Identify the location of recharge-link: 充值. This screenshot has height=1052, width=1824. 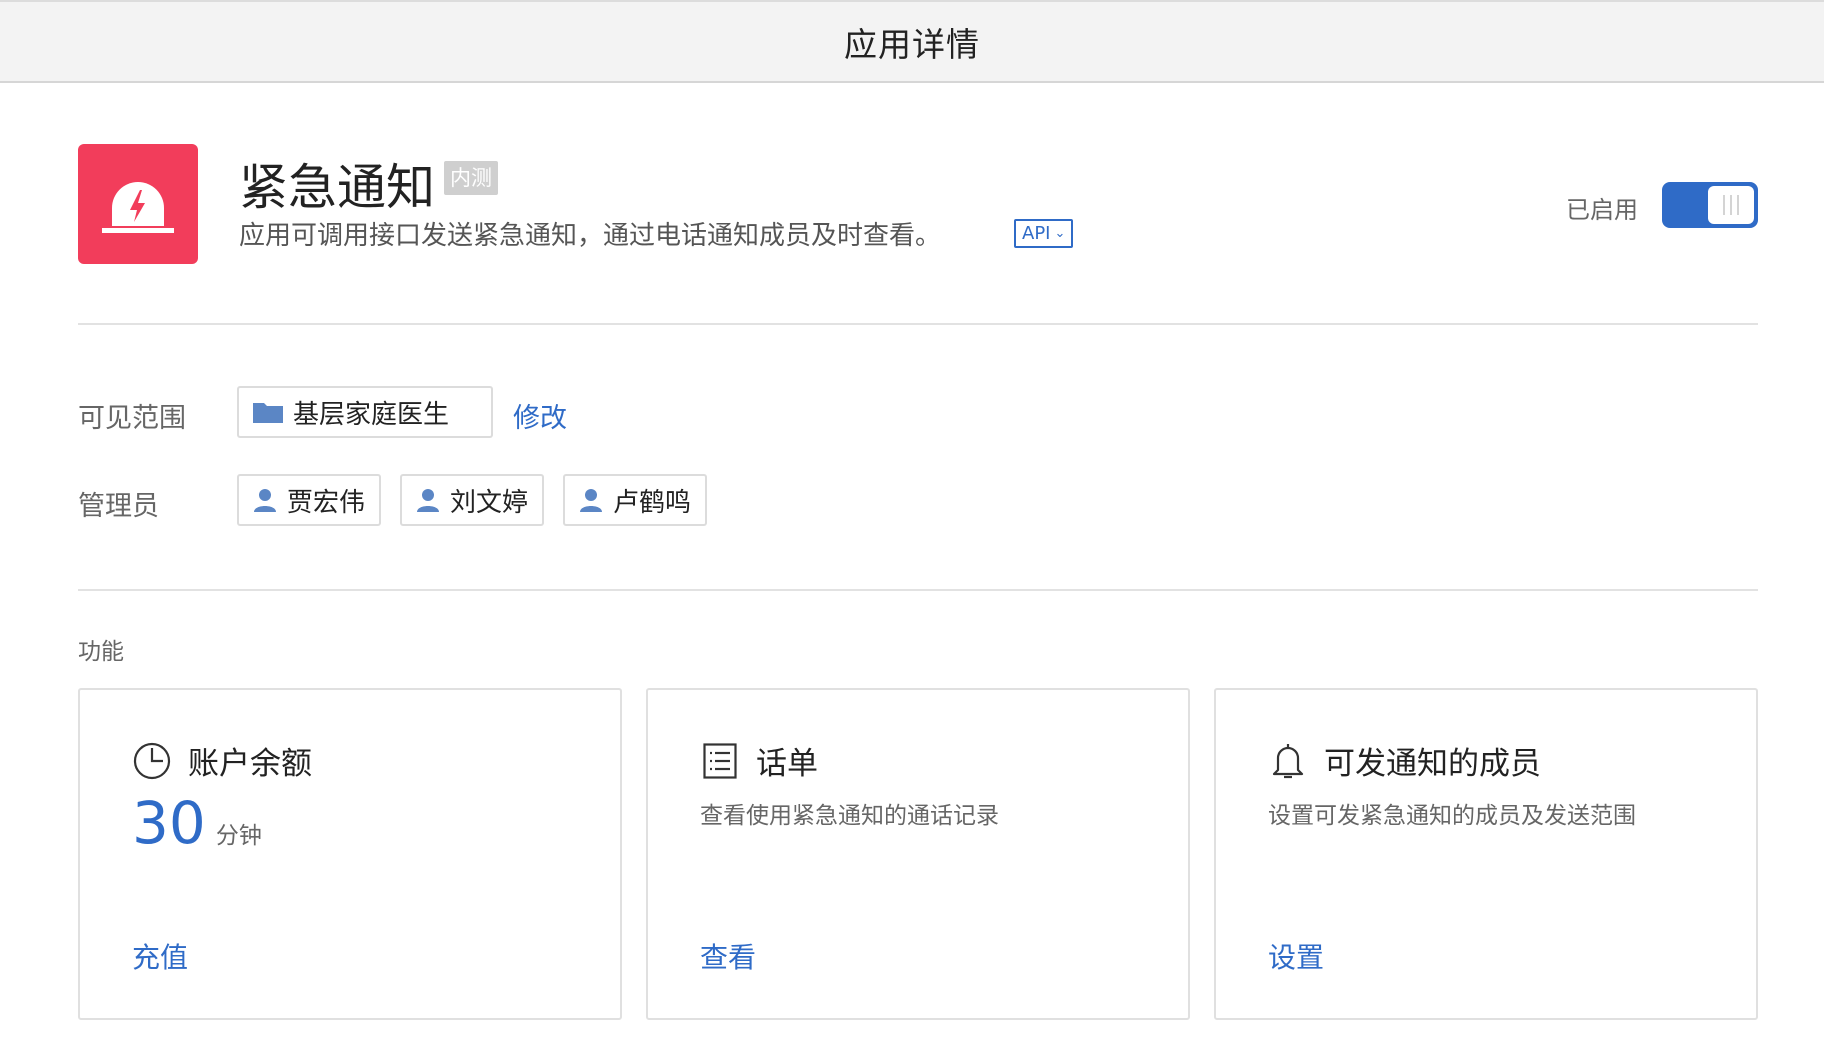
(160, 956).